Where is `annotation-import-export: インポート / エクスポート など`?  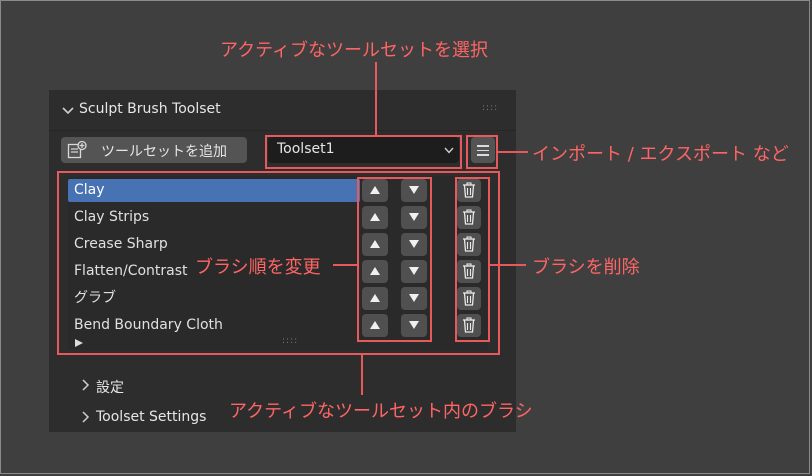
annotation-import-export: インポート / エクスポート など is located at coordinates (660, 154).